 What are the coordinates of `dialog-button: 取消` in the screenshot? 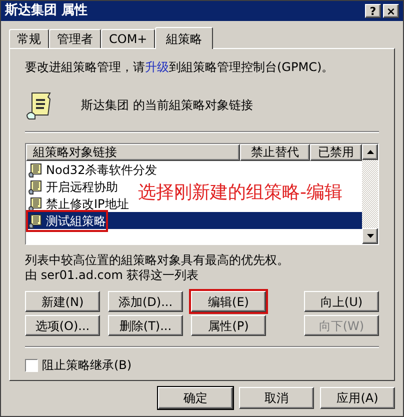 It's located at (276, 398).